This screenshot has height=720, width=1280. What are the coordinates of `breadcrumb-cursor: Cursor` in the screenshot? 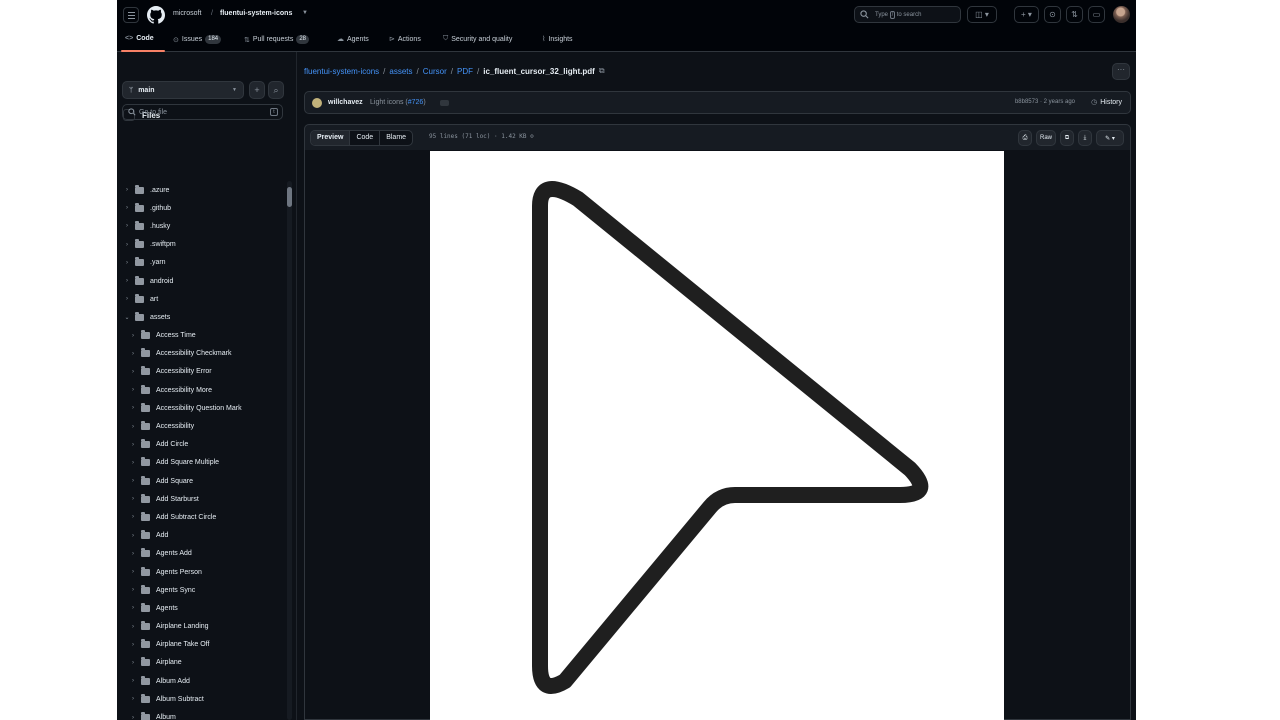 It's located at (435, 71).